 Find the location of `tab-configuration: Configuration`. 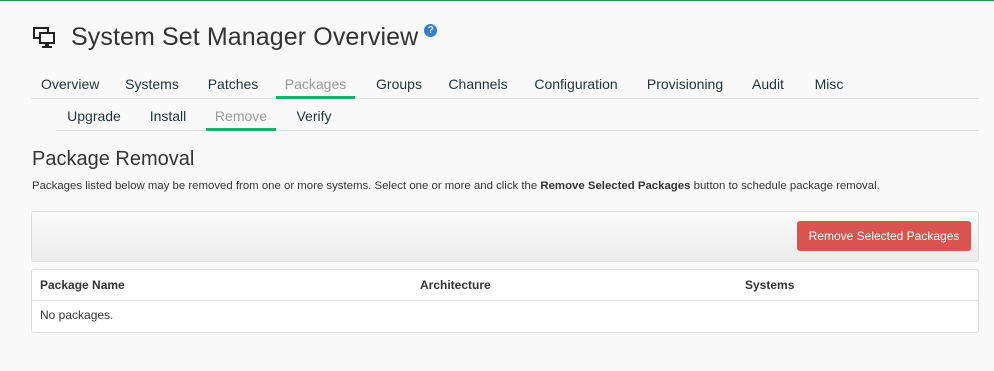

tab-configuration: Configuration is located at coordinates (576, 84).